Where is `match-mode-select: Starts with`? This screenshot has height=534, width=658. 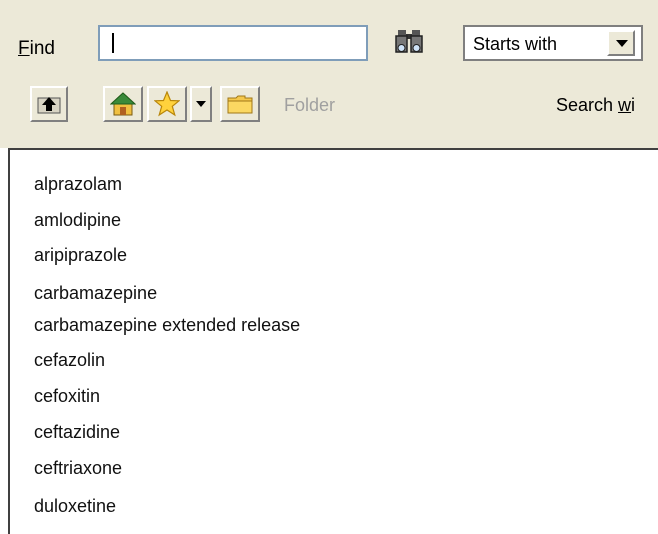 match-mode-select: Starts with is located at coordinates (553, 43).